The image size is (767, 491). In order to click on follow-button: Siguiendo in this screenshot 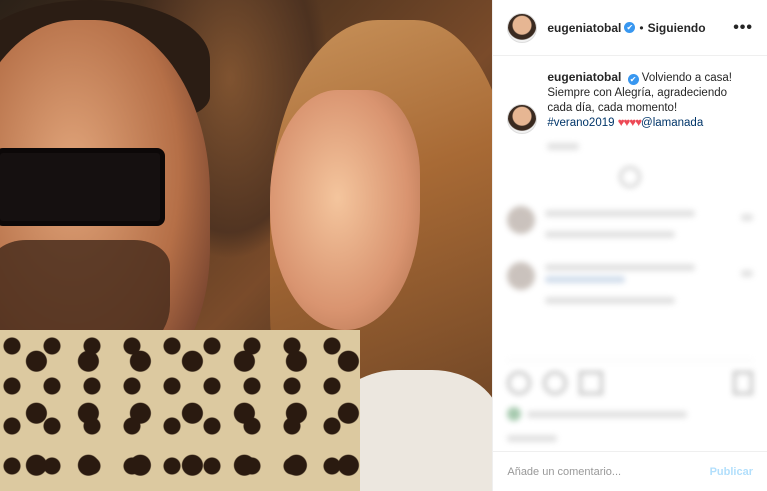, I will do `click(677, 28)`.